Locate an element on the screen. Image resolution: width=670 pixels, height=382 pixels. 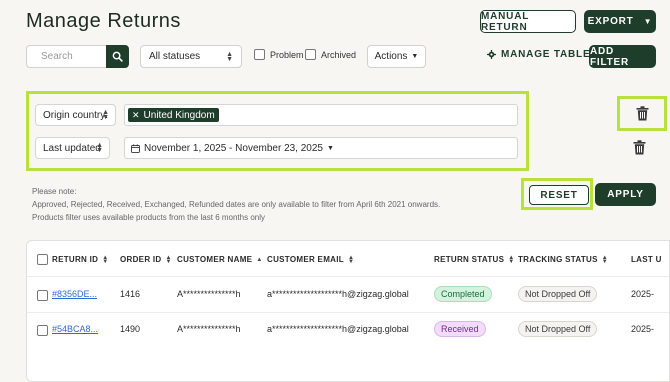
status-select: All statuses ▲ ▼ is located at coordinates (191, 56).